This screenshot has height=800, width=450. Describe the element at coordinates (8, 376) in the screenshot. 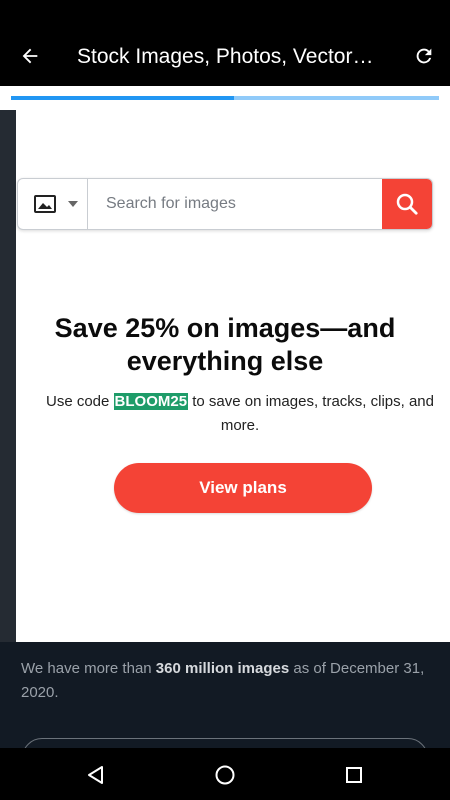

I see `side-rail` at that location.